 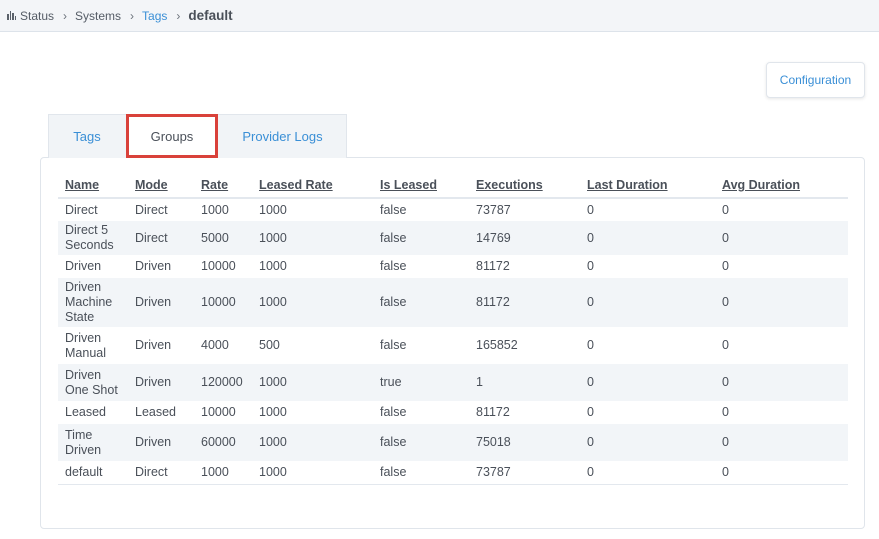 I want to click on cell-leased-rate: 500, so click(x=269, y=345).